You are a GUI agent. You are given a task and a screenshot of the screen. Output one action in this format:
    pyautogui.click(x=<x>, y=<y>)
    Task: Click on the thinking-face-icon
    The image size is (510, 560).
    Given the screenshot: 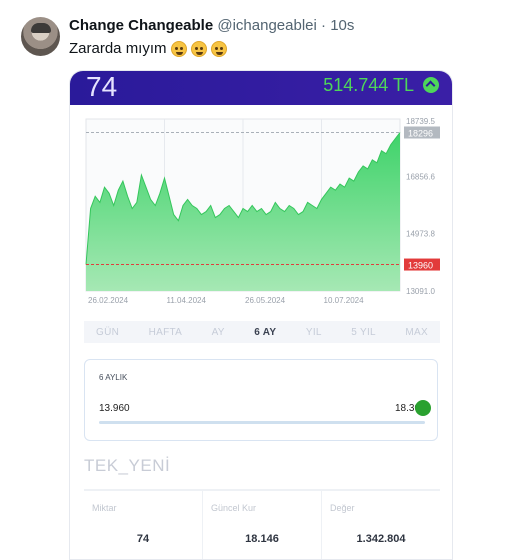 What is the action you would take?
    pyautogui.click(x=198, y=48)
    